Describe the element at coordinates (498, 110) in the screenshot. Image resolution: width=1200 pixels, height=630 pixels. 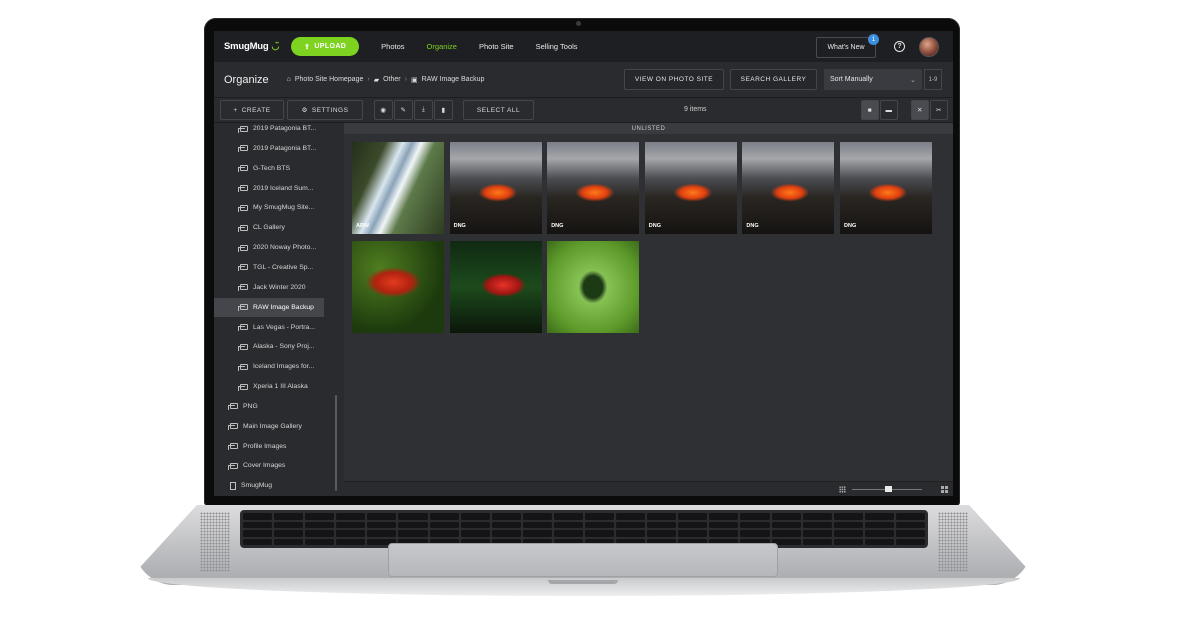
I see `select-all-button: SELECT ALL` at that location.